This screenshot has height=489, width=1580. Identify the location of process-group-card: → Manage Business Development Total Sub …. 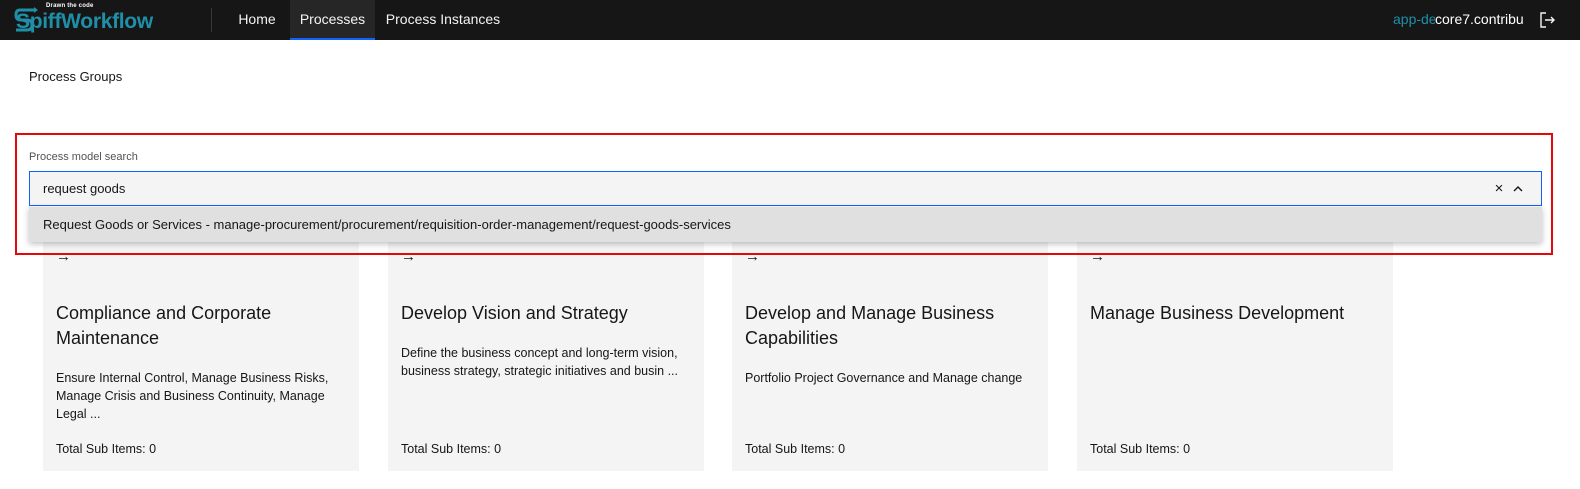
(1235, 355).